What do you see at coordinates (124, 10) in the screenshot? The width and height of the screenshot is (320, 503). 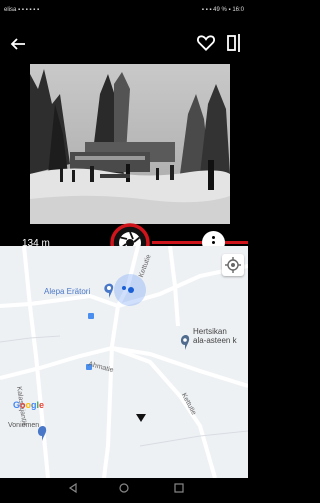 I see `status-bar: elisa ▪ ▪ ▪ ▪ ▪ ▪ ▪ ▪ ▪ 49 % ▪ 16:0` at bounding box center [124, 10].